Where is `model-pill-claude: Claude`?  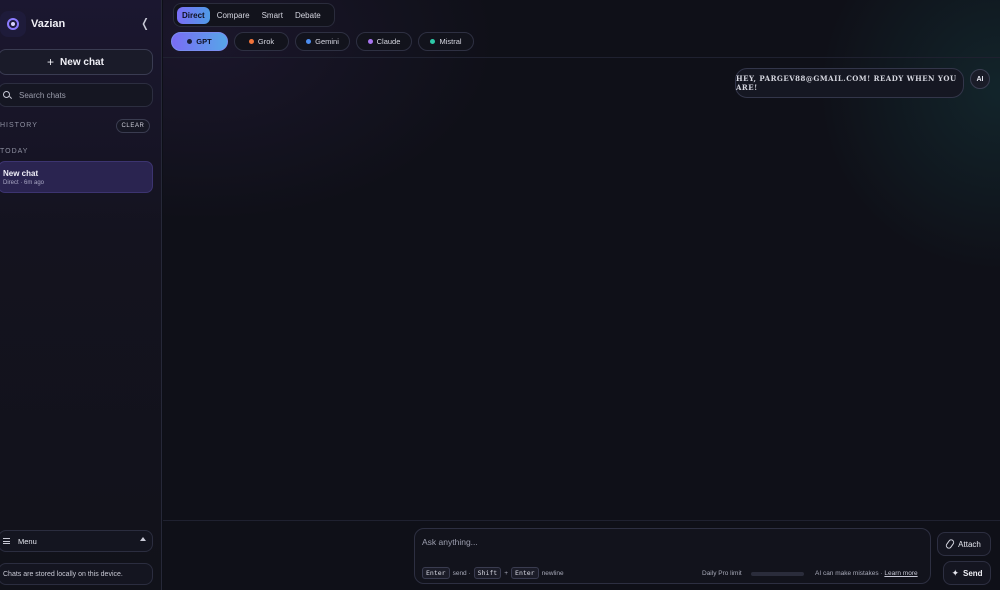
model-pill-claude: Claude is located at coordinates (384, 41).